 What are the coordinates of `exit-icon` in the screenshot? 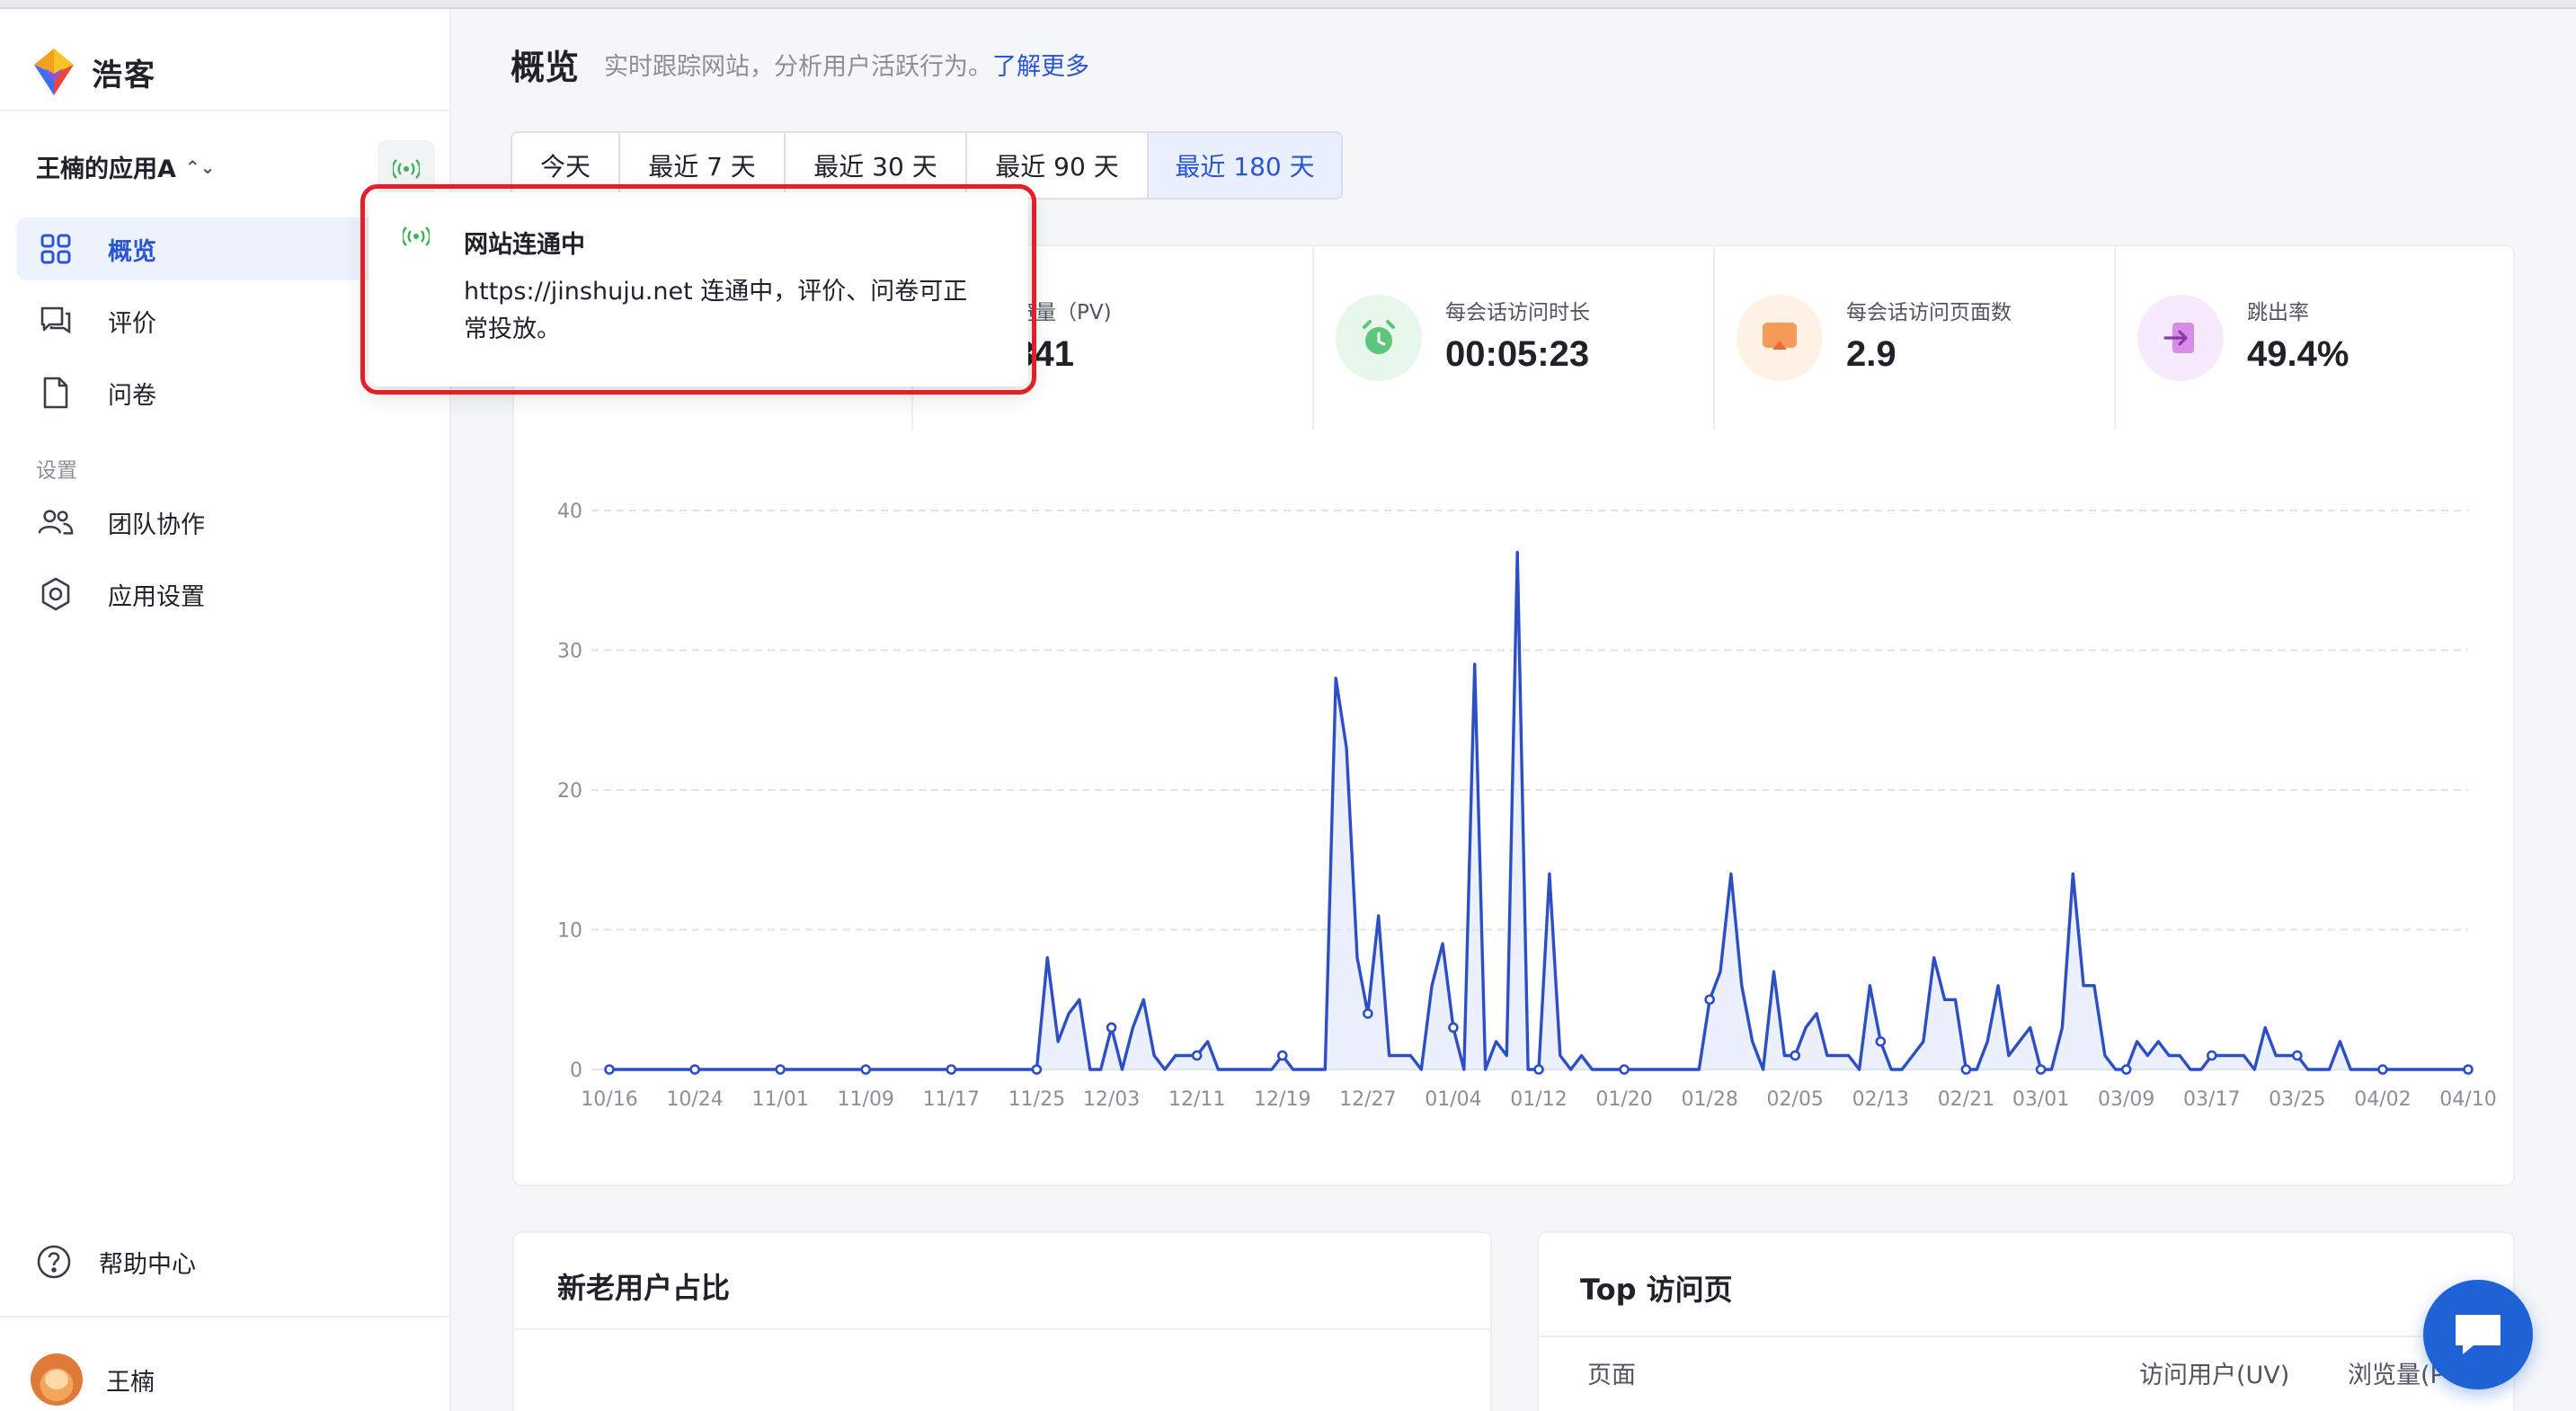 It's located at (2180, 338).